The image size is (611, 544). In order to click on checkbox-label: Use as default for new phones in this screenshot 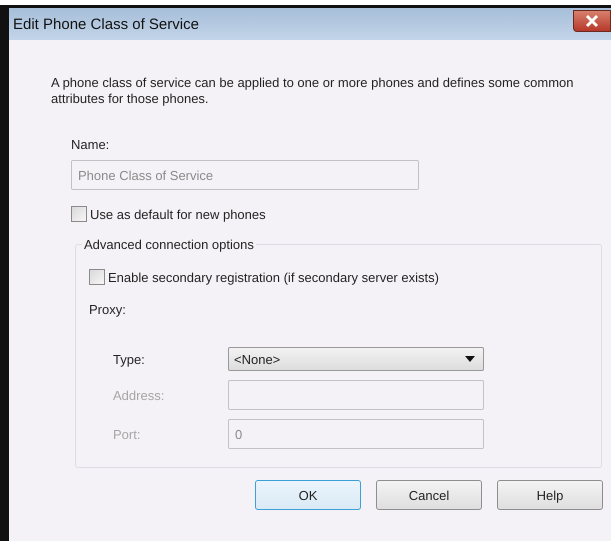, I will do `click(178, 214)`.